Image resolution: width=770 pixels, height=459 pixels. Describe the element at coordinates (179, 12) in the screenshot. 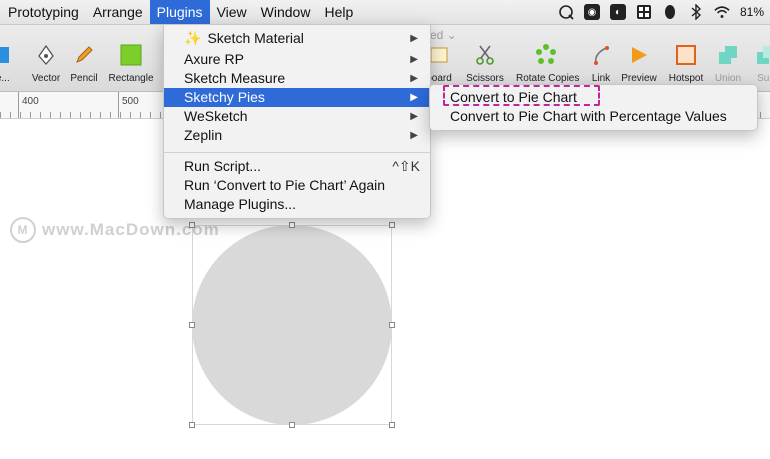

I see `menu-plugins: Plugins` at that location.